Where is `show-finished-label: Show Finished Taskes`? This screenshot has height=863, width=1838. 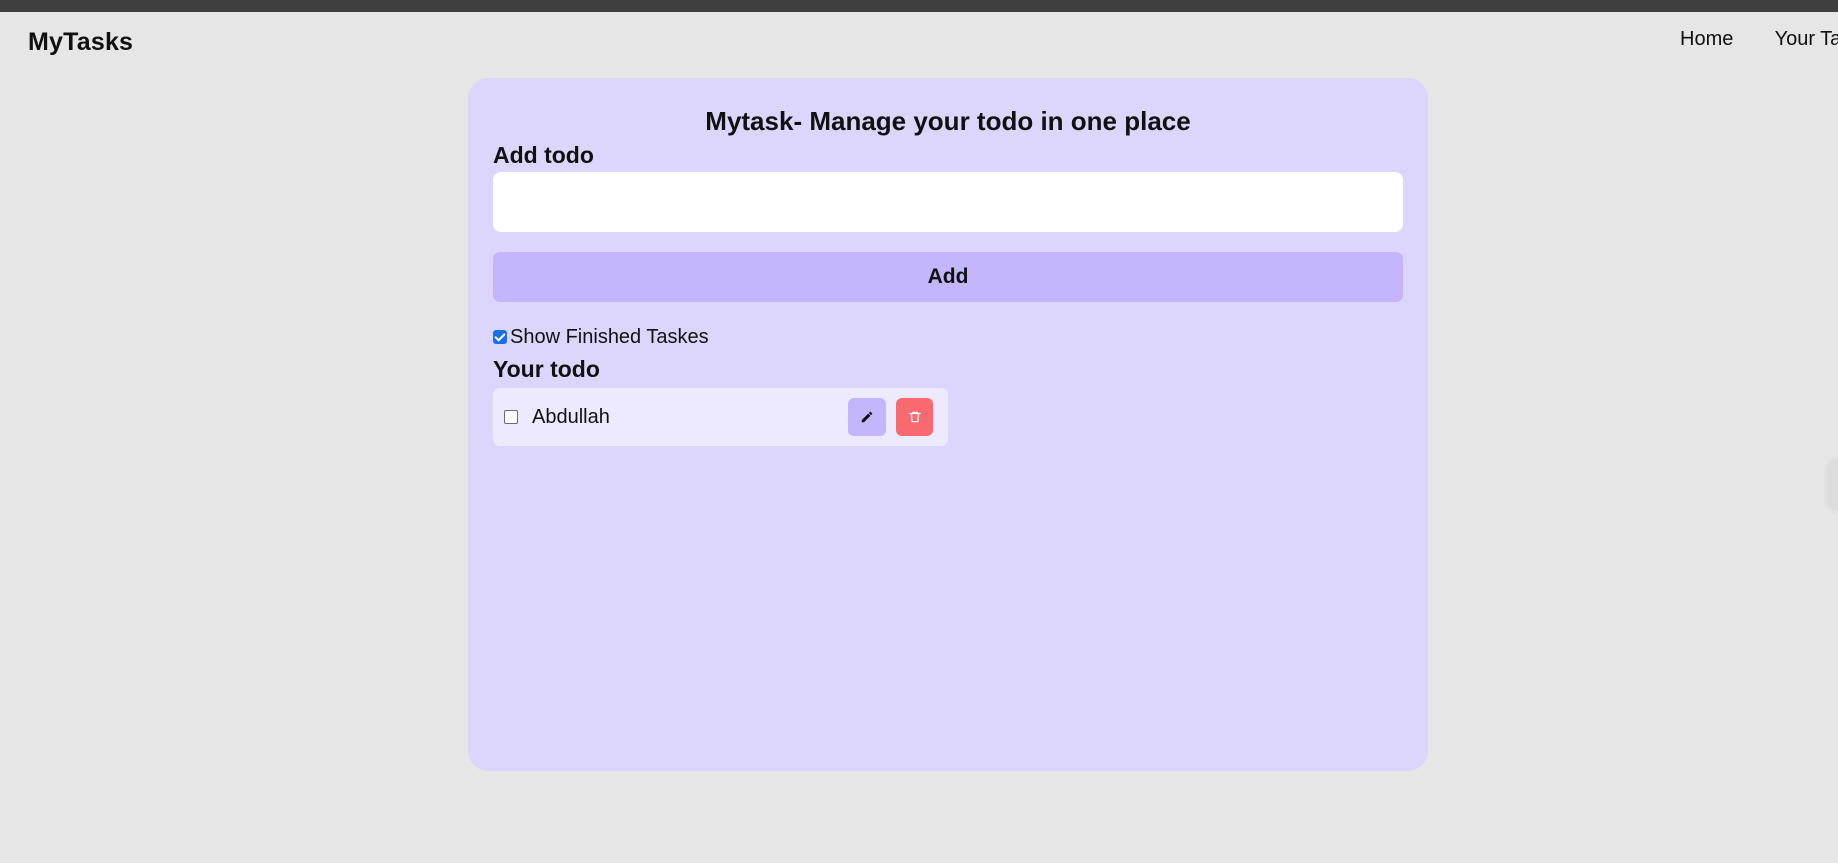 show-finished-label: Show Finished Taskes is located at coordinates (609, 337).